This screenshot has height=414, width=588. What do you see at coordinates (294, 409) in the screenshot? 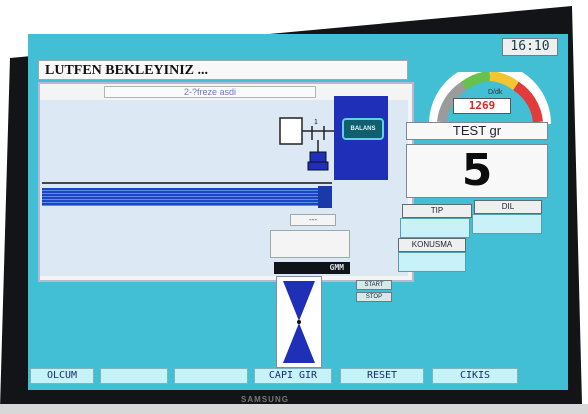
I see `desk-background` at bounding box center [294, 409].